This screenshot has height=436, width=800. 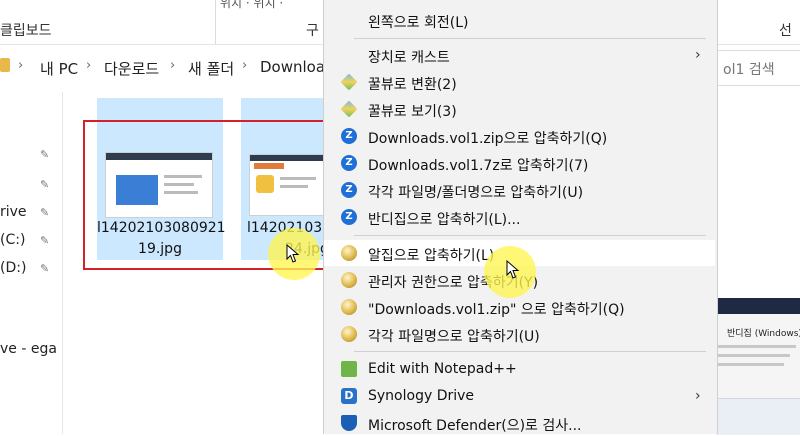 What do you see at coordinates (13, 212) in the screenshot?
I see `nav-item-drive: rive` at bounding box center [13, 212].